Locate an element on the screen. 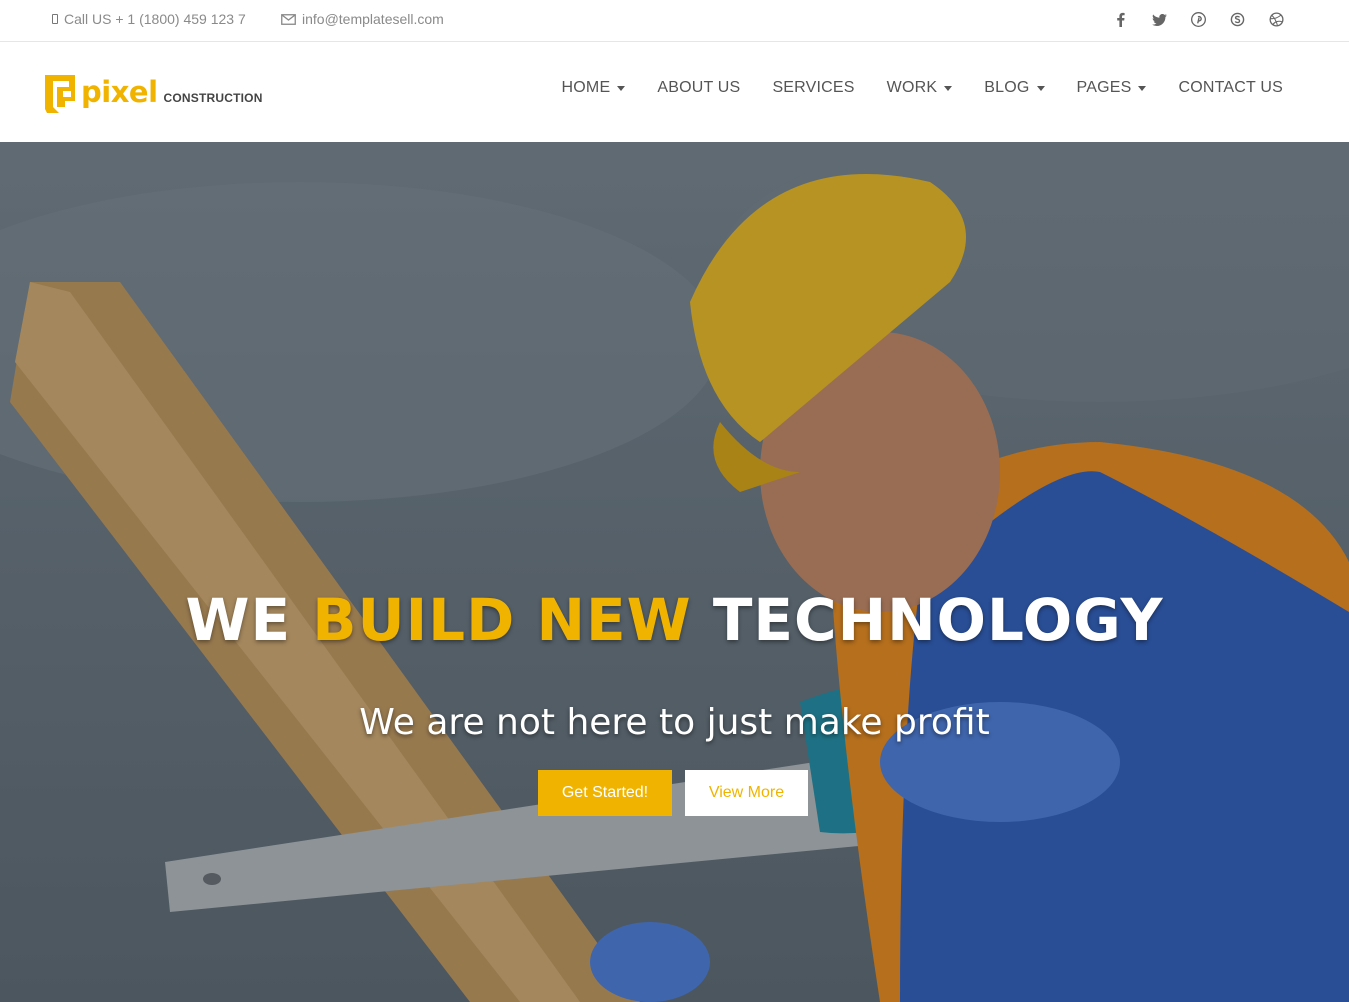 The width and height of the screenshot is (1349, 1002). skype-icon is located at coordinates (1237, 19).